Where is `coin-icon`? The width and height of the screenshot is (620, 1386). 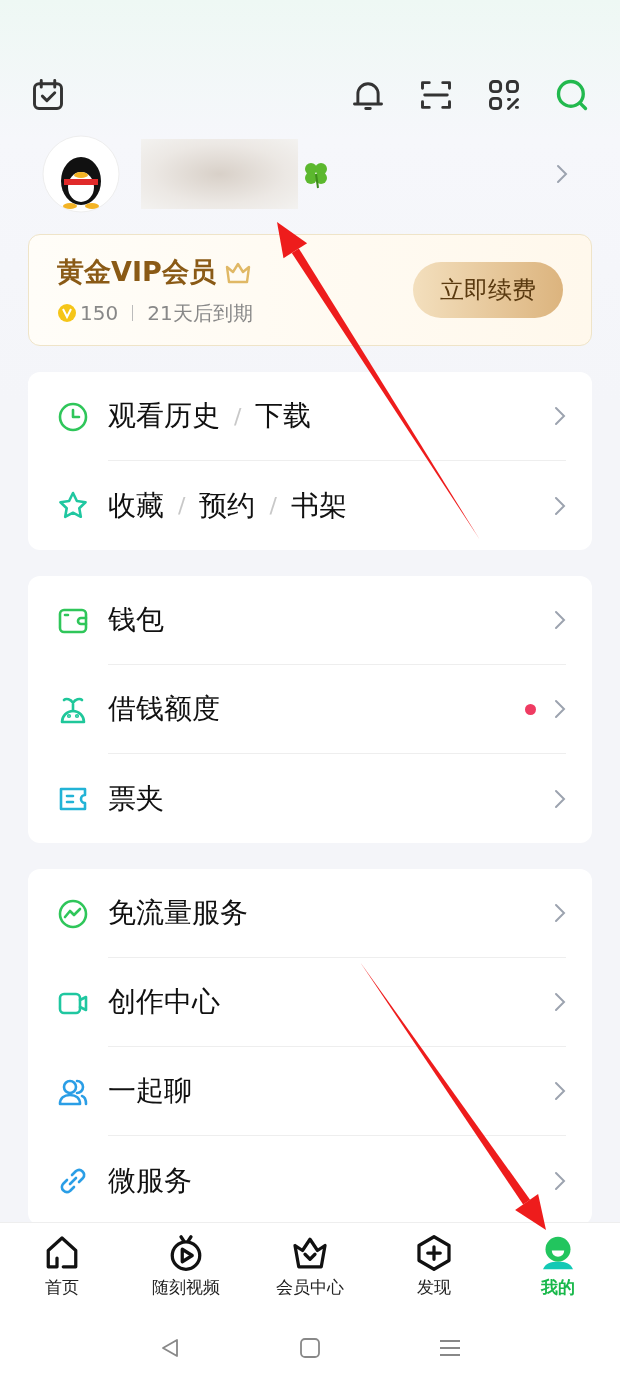
coin-icon is located at coordinates (67, 313).